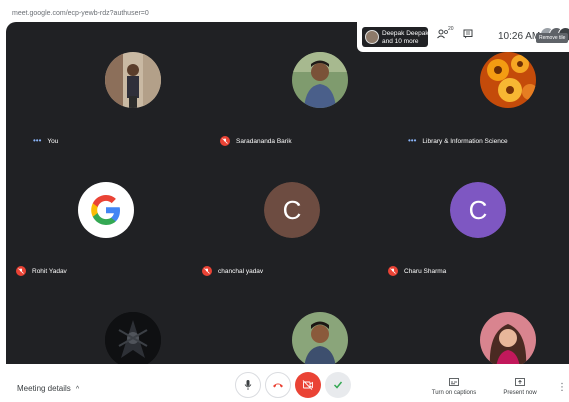 The width and height of the screenshot is (569, 402). I want to click on people-count: 20, so click(451, 29).